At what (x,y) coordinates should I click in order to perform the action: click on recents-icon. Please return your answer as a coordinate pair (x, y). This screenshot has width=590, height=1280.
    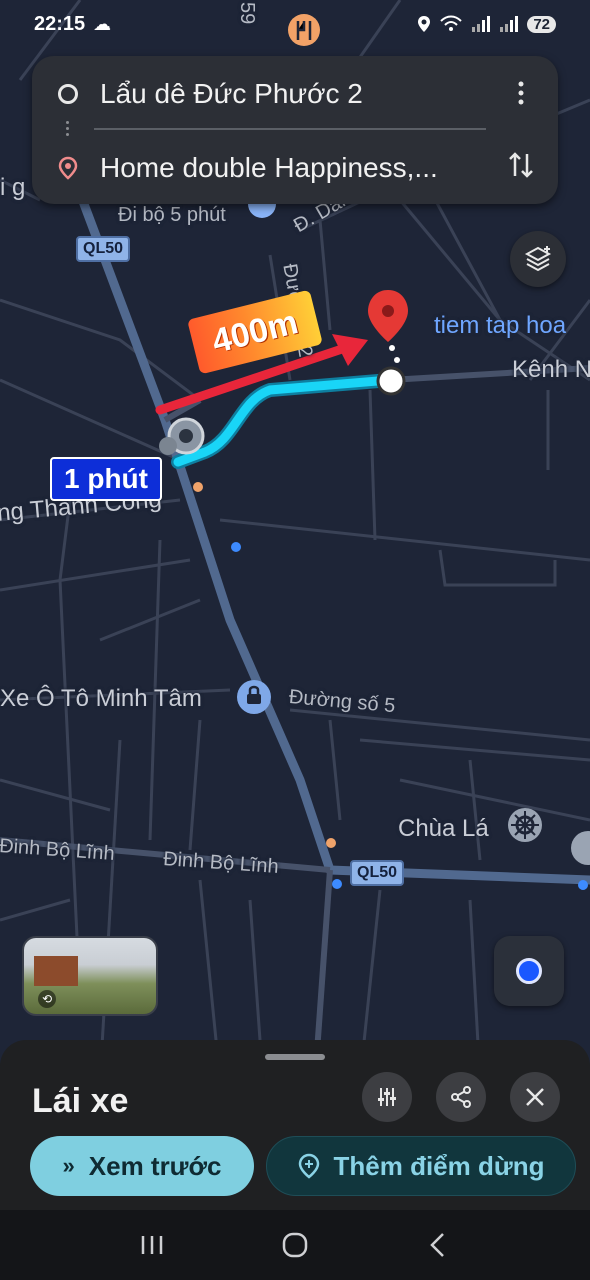
    Looking at the image, I should click on (151, 1245).